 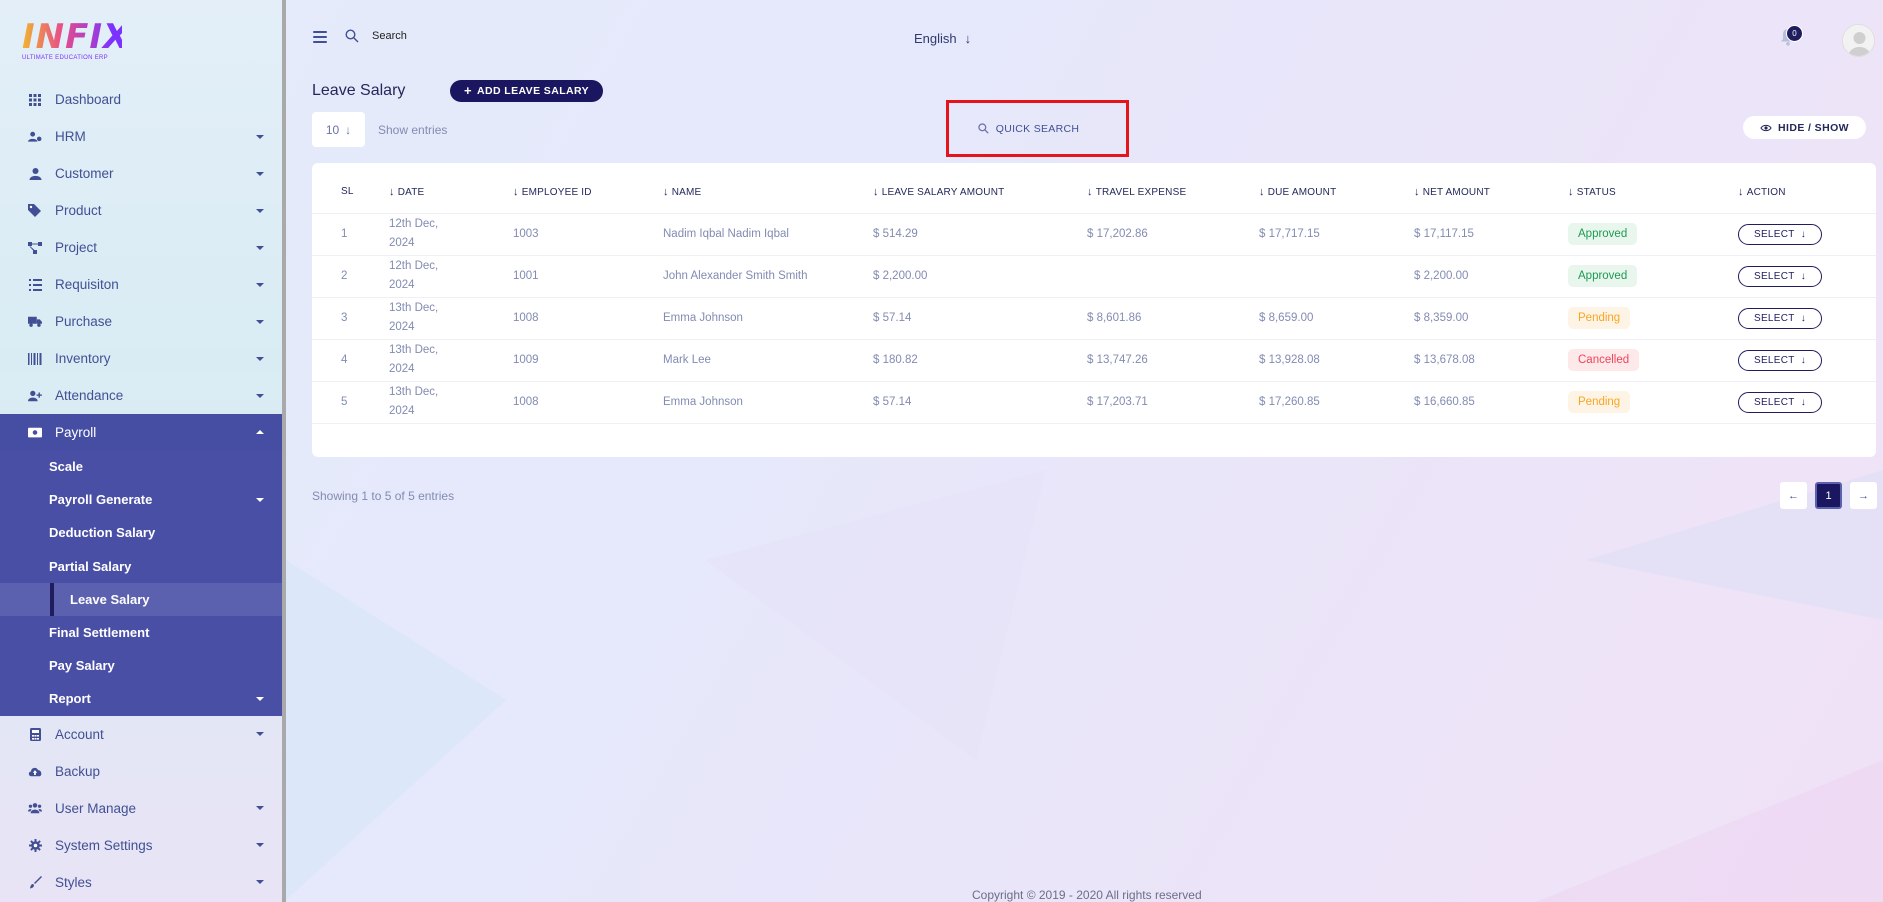 What do you see at coordinates (141, 808) in the screenshot?
I see `sidebar-item-user-manage: User Manage` at bounding box center [141, 808].